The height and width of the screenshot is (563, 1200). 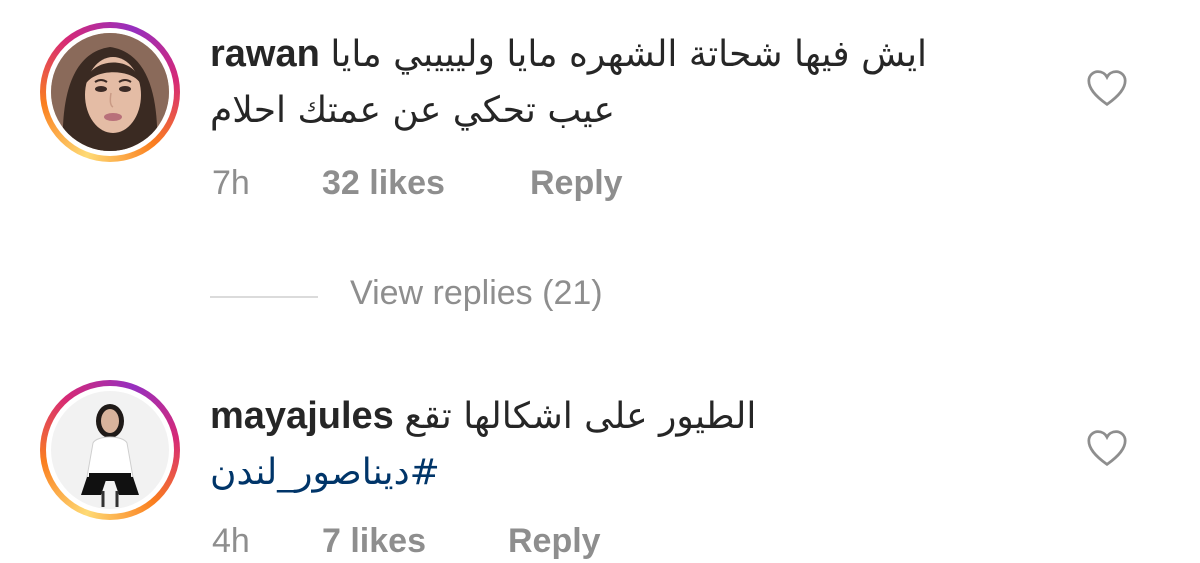 What do you see at coordinates (383, 183) in the screenshot?
I see `comment-likes: 32 likes` at bounding box center [383, 183].